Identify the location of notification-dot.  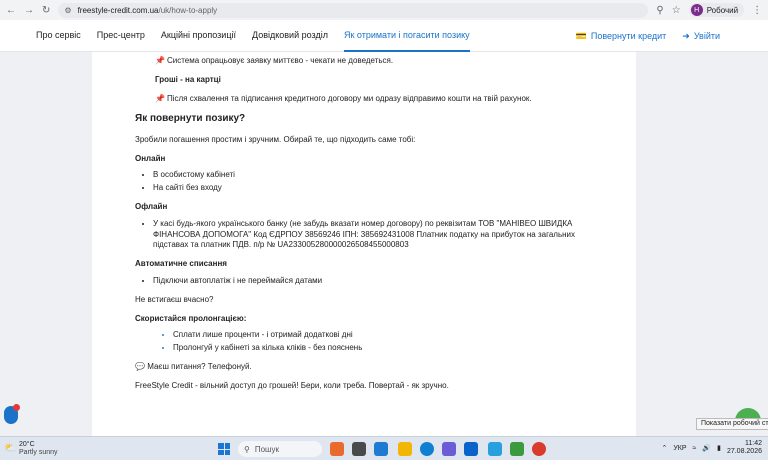
(16, 407).